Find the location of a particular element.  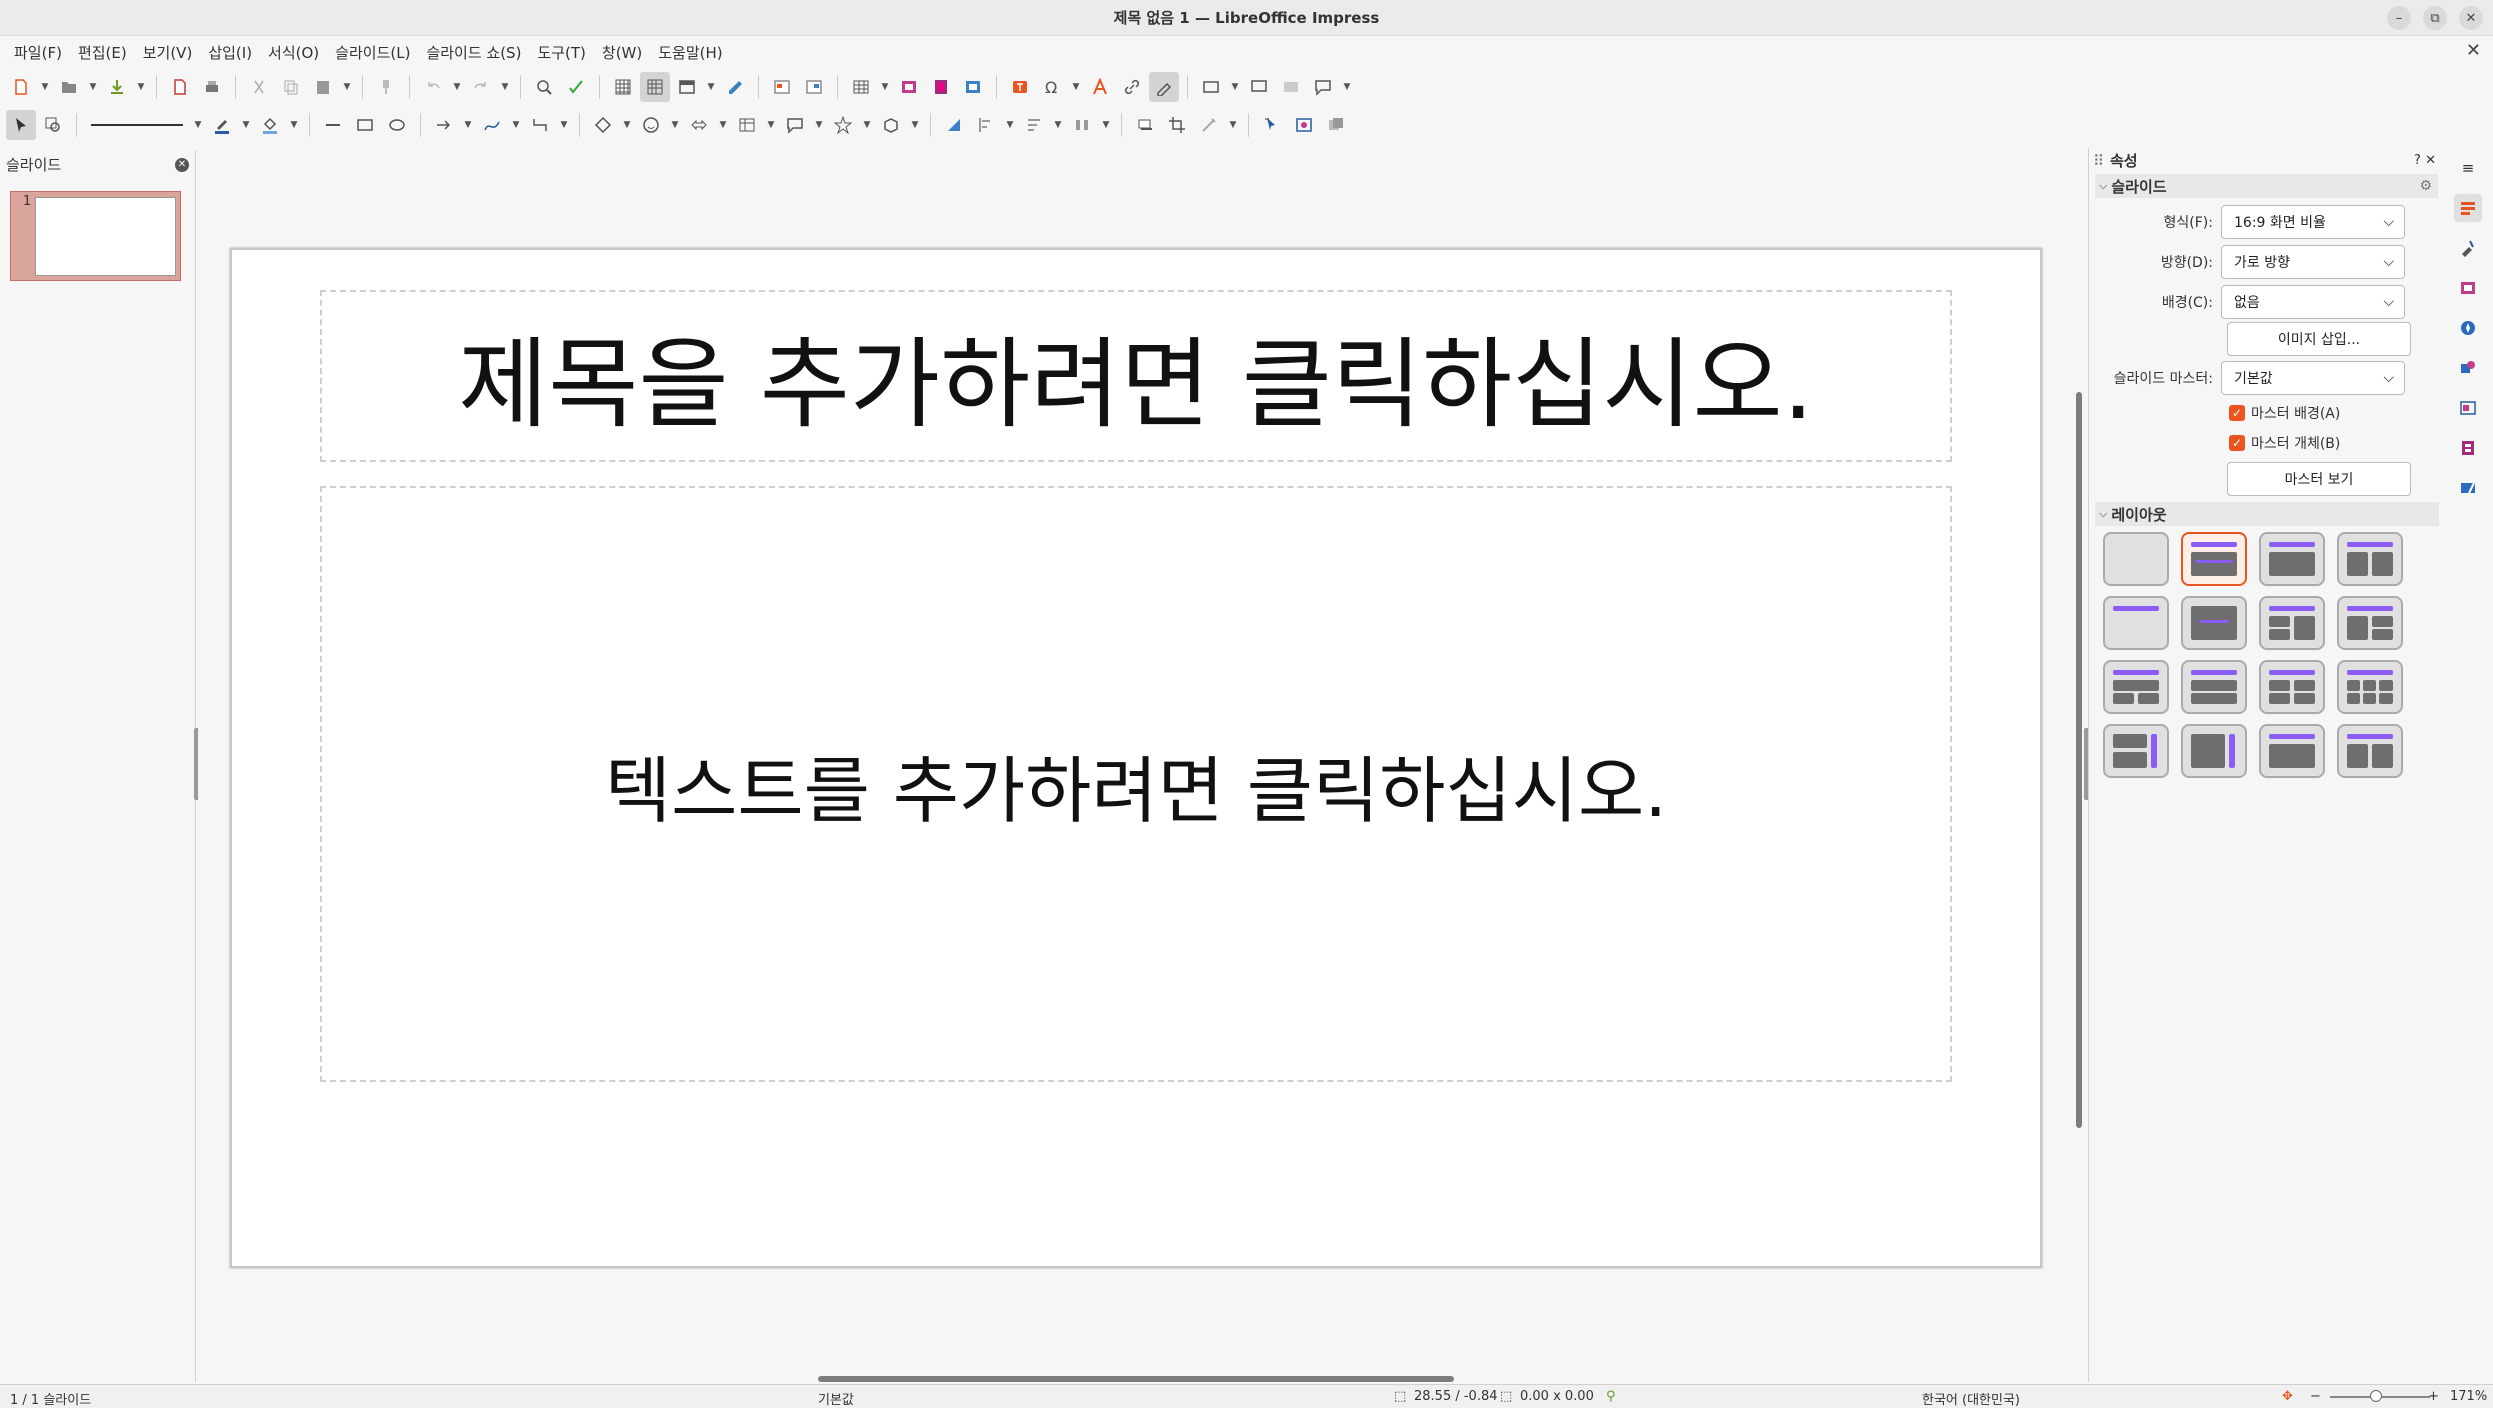

connector-icon is located at coordinates (540, 125).